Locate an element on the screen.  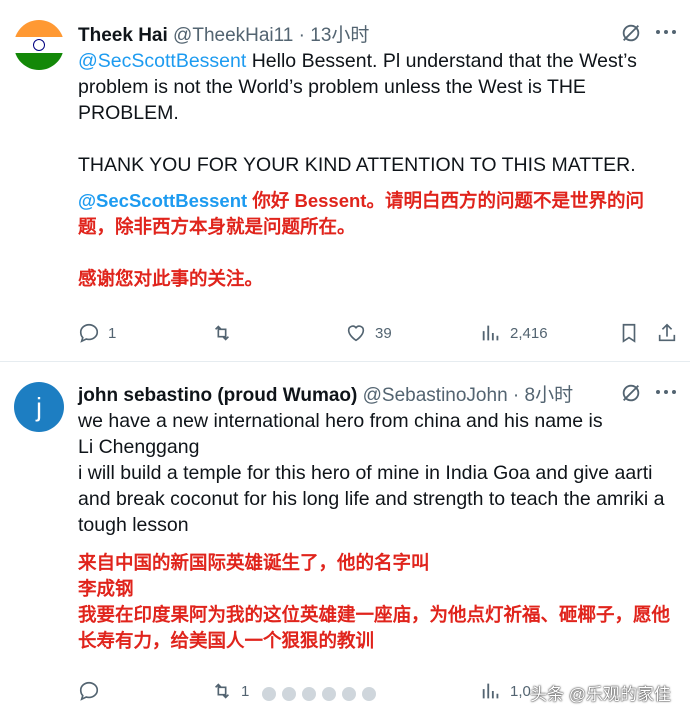
avatar-letter: j is located at coordinates (39, 406).